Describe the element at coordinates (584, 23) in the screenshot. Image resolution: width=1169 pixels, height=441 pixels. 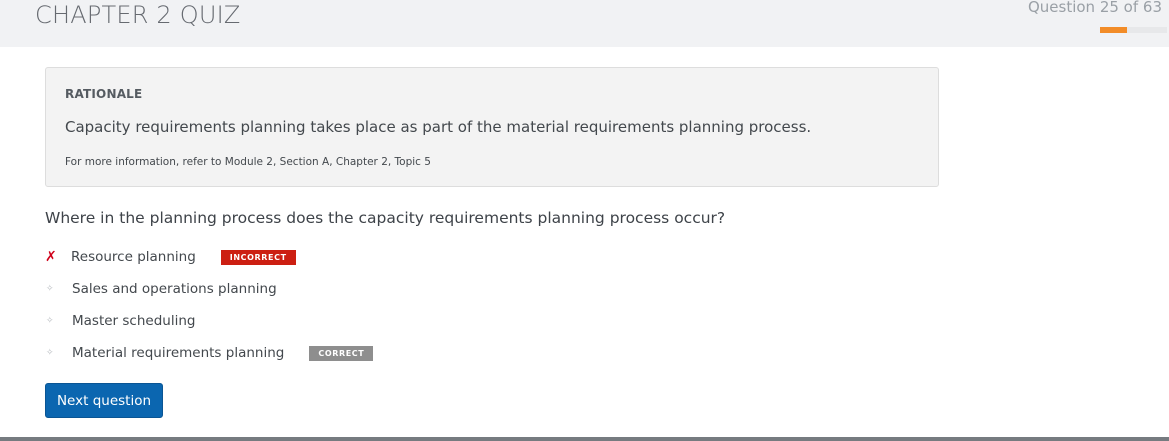
I see `quiz-header: CHAPTER 2 QUIZ Question 25 of 63` at that location.